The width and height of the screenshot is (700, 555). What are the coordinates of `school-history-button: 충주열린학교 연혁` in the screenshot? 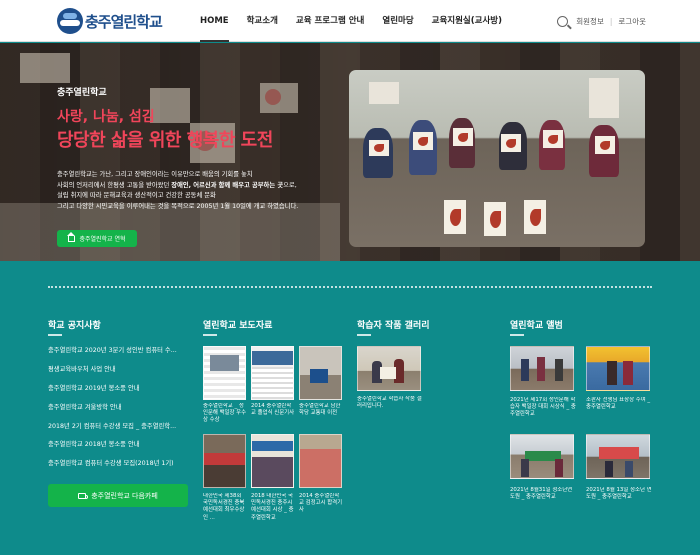 It's located at (97, 238).